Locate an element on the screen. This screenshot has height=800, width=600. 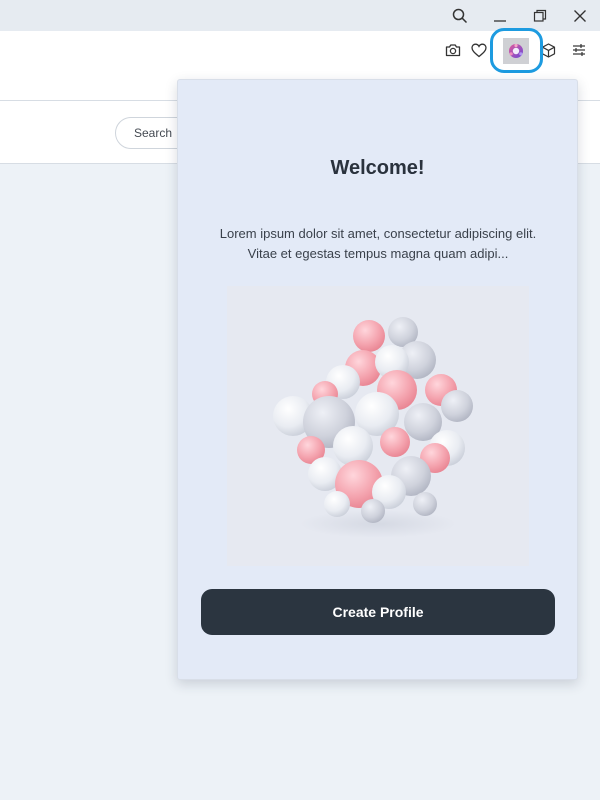
create-profile-button: Create Profile is located at coordinates (378, 612).